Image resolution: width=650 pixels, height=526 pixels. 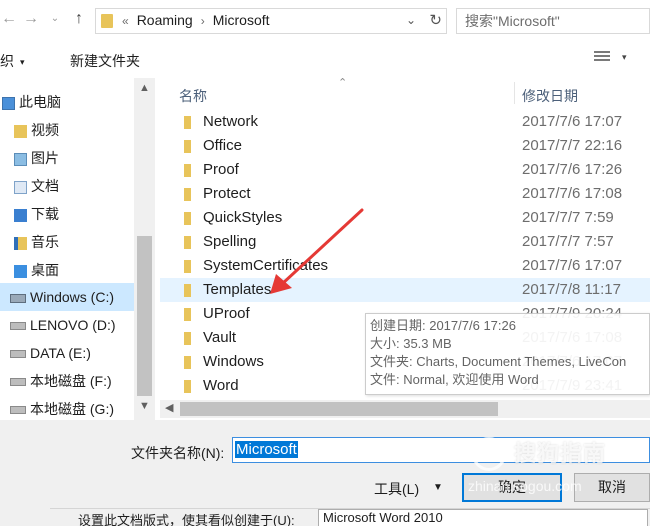 What do you see at coordinates (12, 61) in the screenshot?
I see `organize-button: 组织 ▾` at bounding box center [12, 61].